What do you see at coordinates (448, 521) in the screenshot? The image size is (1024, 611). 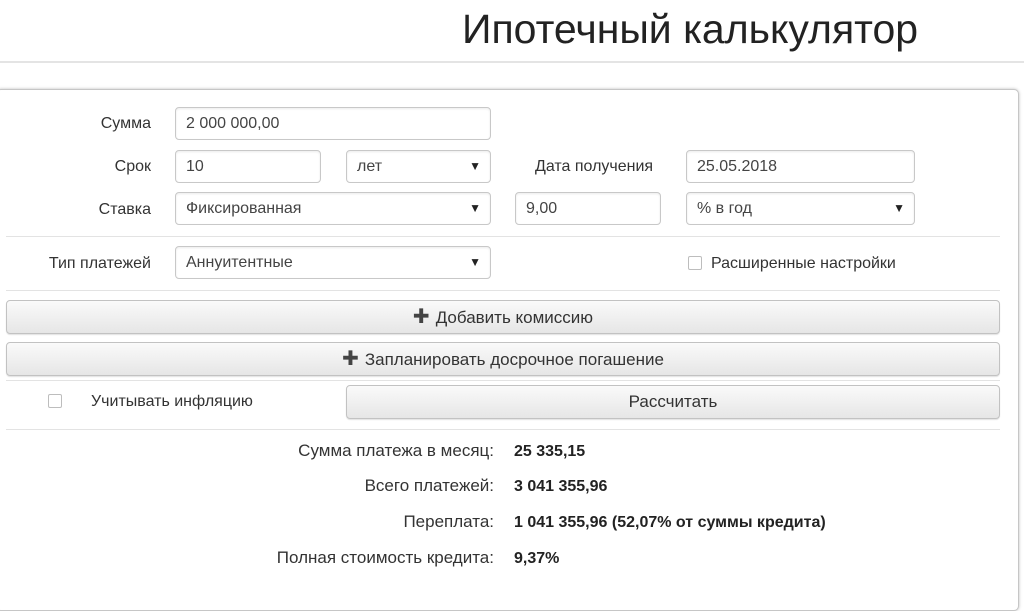 I see `overpayment-label: Переплата:` at bounding box center [448, 521].